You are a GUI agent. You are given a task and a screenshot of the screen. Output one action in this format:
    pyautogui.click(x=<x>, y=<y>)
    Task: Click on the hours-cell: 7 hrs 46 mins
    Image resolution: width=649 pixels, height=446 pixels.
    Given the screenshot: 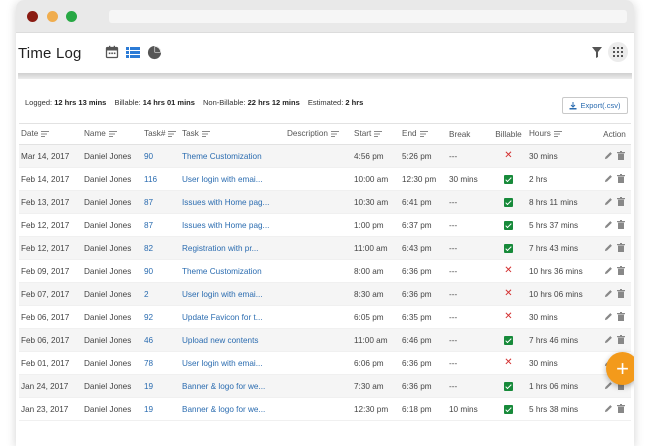 What is the action you would take?
    pyautogui.click(x=562, y=340)
    